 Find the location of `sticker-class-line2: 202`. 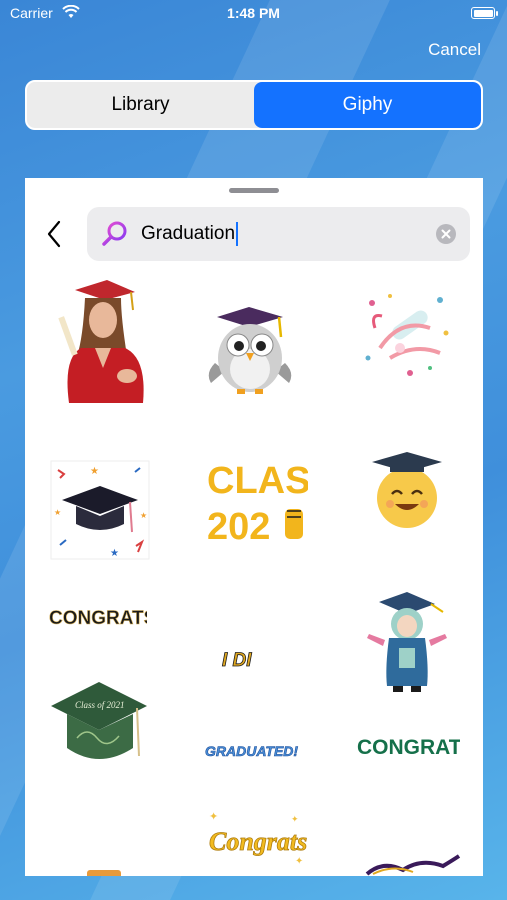

sticker-class-line2: 202 is located at coordinates (238, 527).